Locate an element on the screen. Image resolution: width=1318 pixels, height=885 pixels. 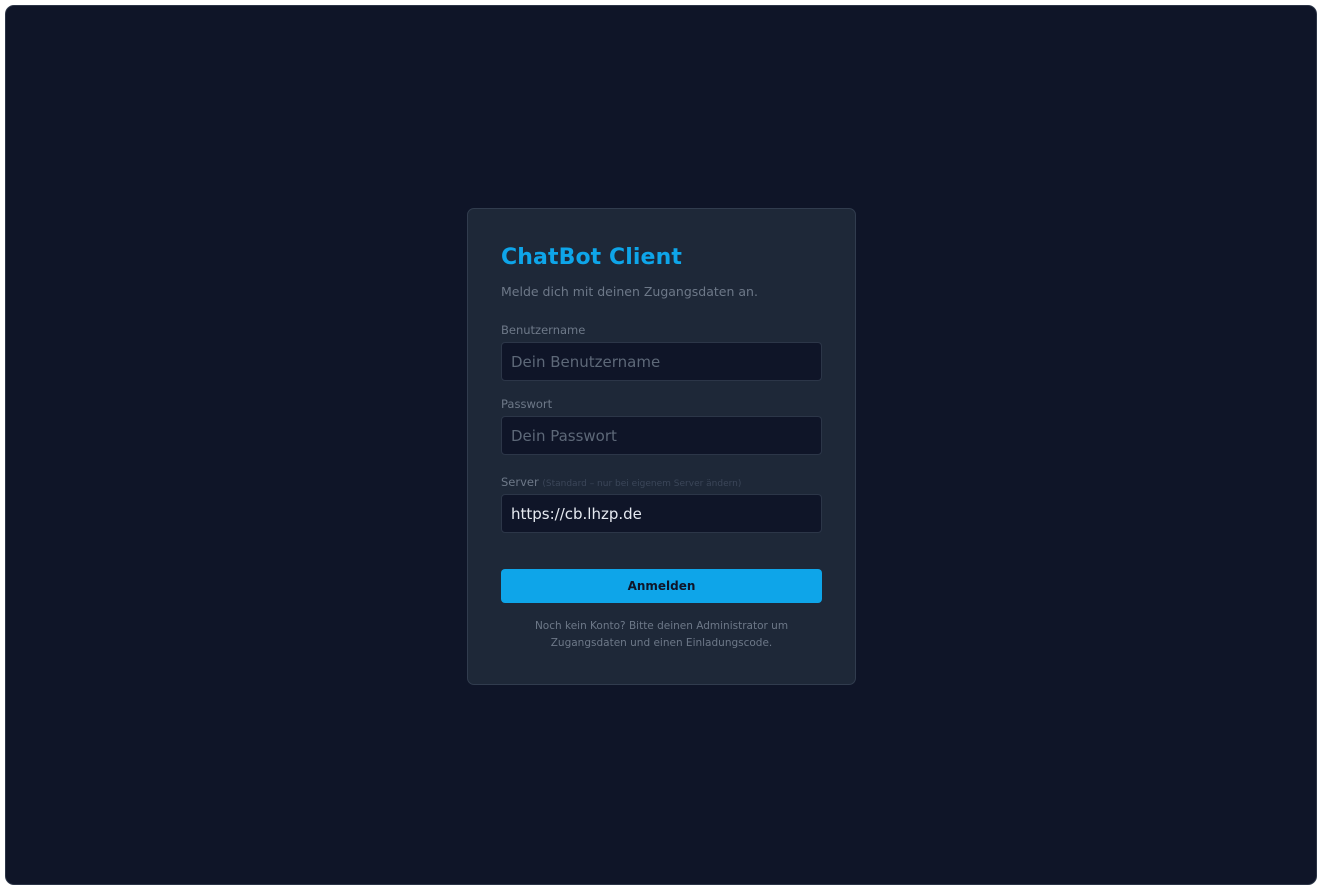
password-label: Passwort is located at coordinates (527, 404).